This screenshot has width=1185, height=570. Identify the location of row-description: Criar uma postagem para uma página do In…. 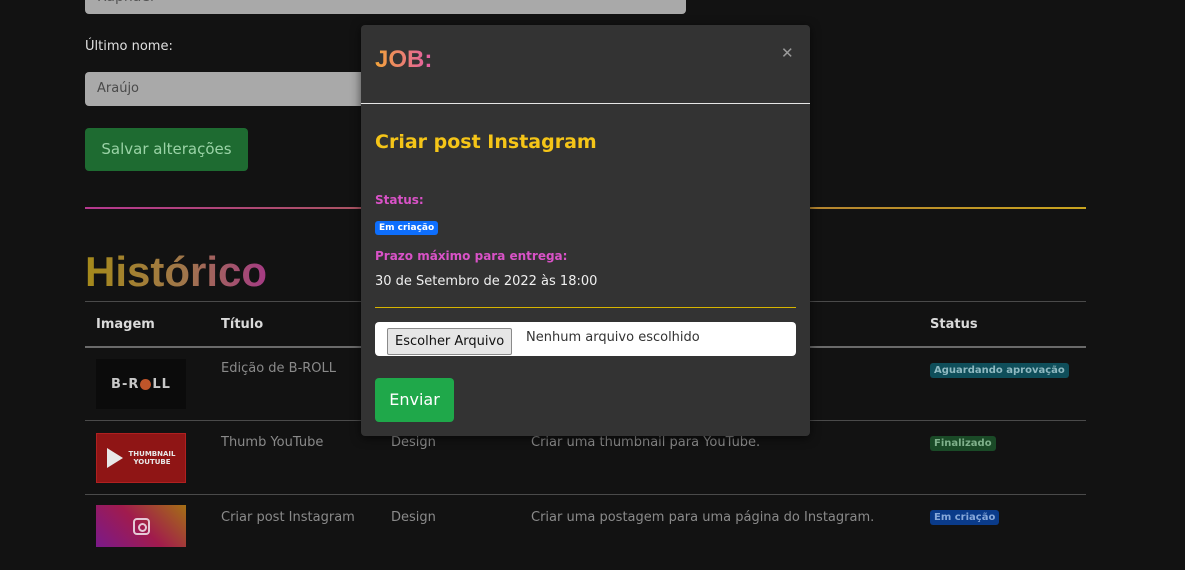
(703, 517).